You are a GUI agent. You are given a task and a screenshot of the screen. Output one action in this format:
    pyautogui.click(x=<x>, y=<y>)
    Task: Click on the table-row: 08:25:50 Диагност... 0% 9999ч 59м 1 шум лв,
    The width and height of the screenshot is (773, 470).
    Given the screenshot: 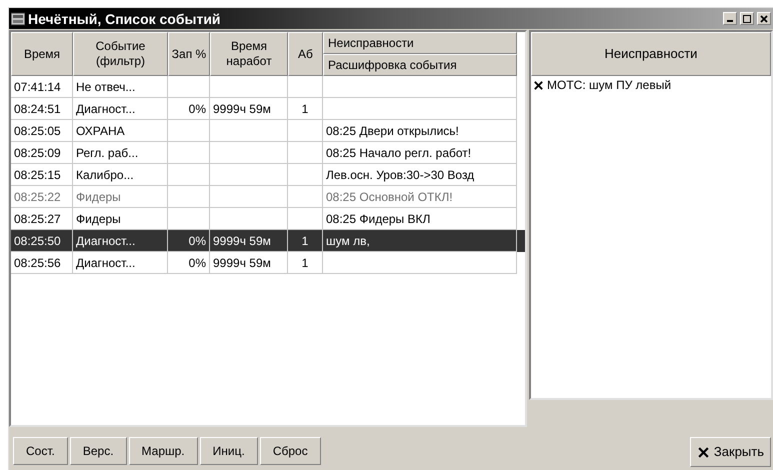 What is the action you would take?
    pyautogui.click(x=268, y=241)
    